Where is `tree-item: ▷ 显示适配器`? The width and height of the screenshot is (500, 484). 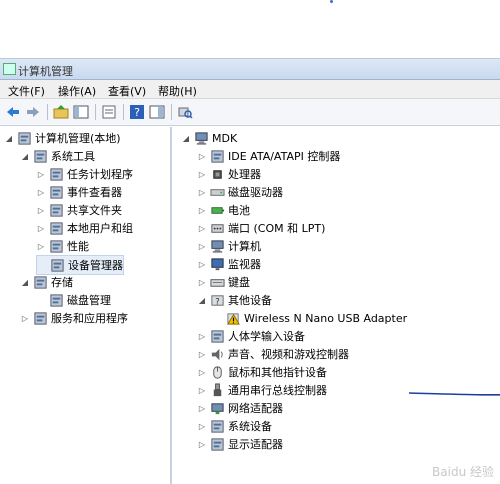
tree-item: ▷ 显示适配器 is located at coordinates (240, 444).